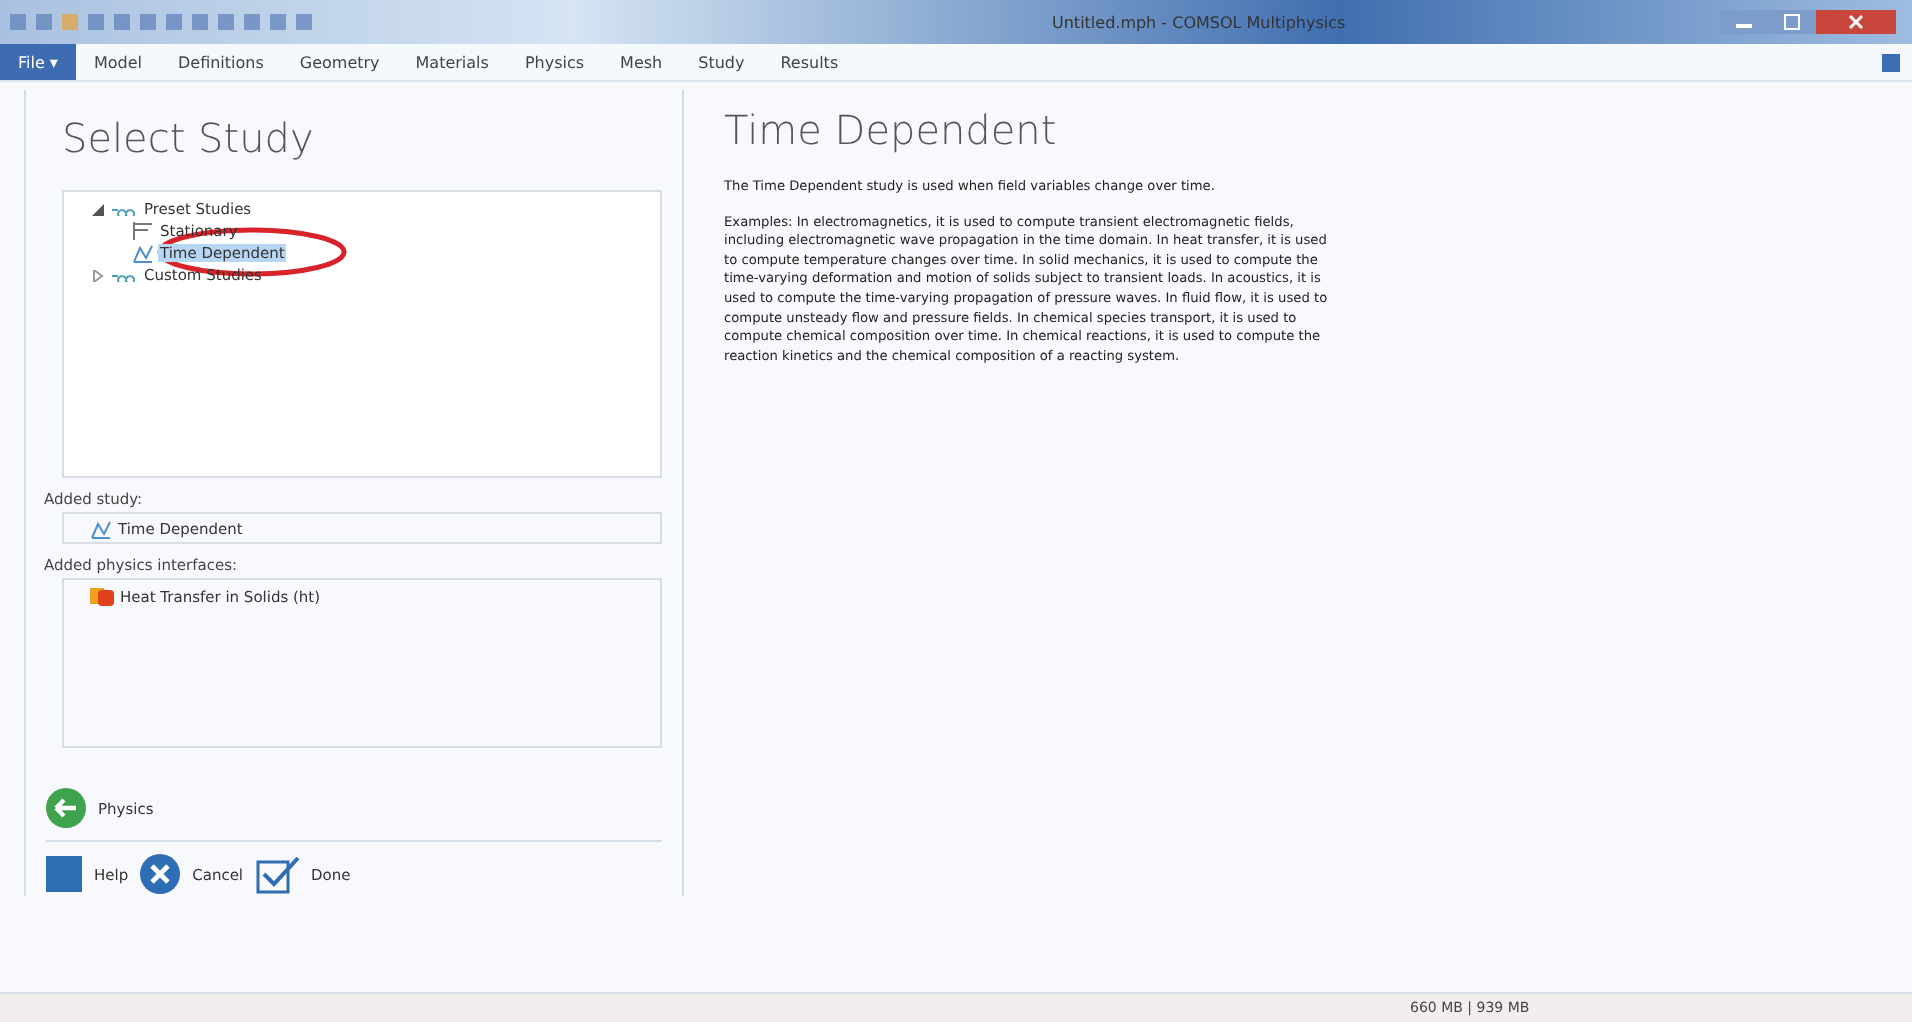 This screenshot has width=1912, height=1022. I want to click on minimize-button, so click(1744, 22).